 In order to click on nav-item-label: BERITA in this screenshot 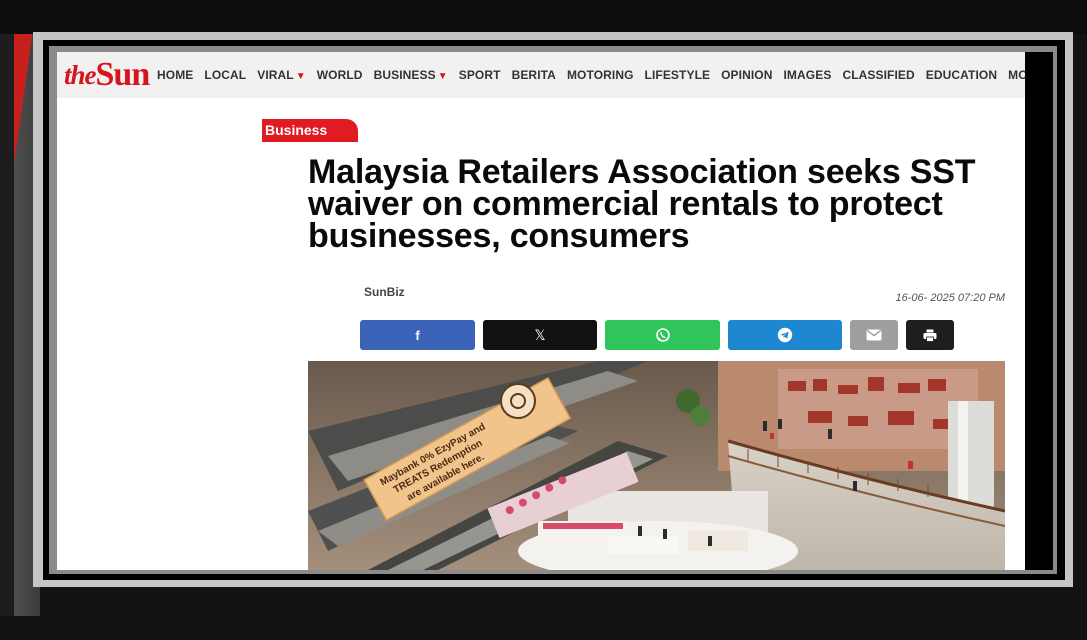, I will do `click(533, 75)`.